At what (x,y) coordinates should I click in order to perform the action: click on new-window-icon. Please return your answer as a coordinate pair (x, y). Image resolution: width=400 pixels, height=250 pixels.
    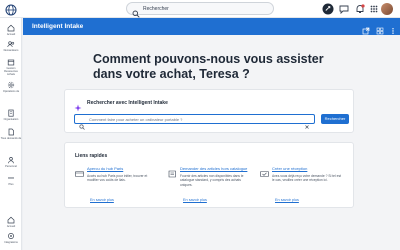
    Looking at the image, I should click on (366, 28).